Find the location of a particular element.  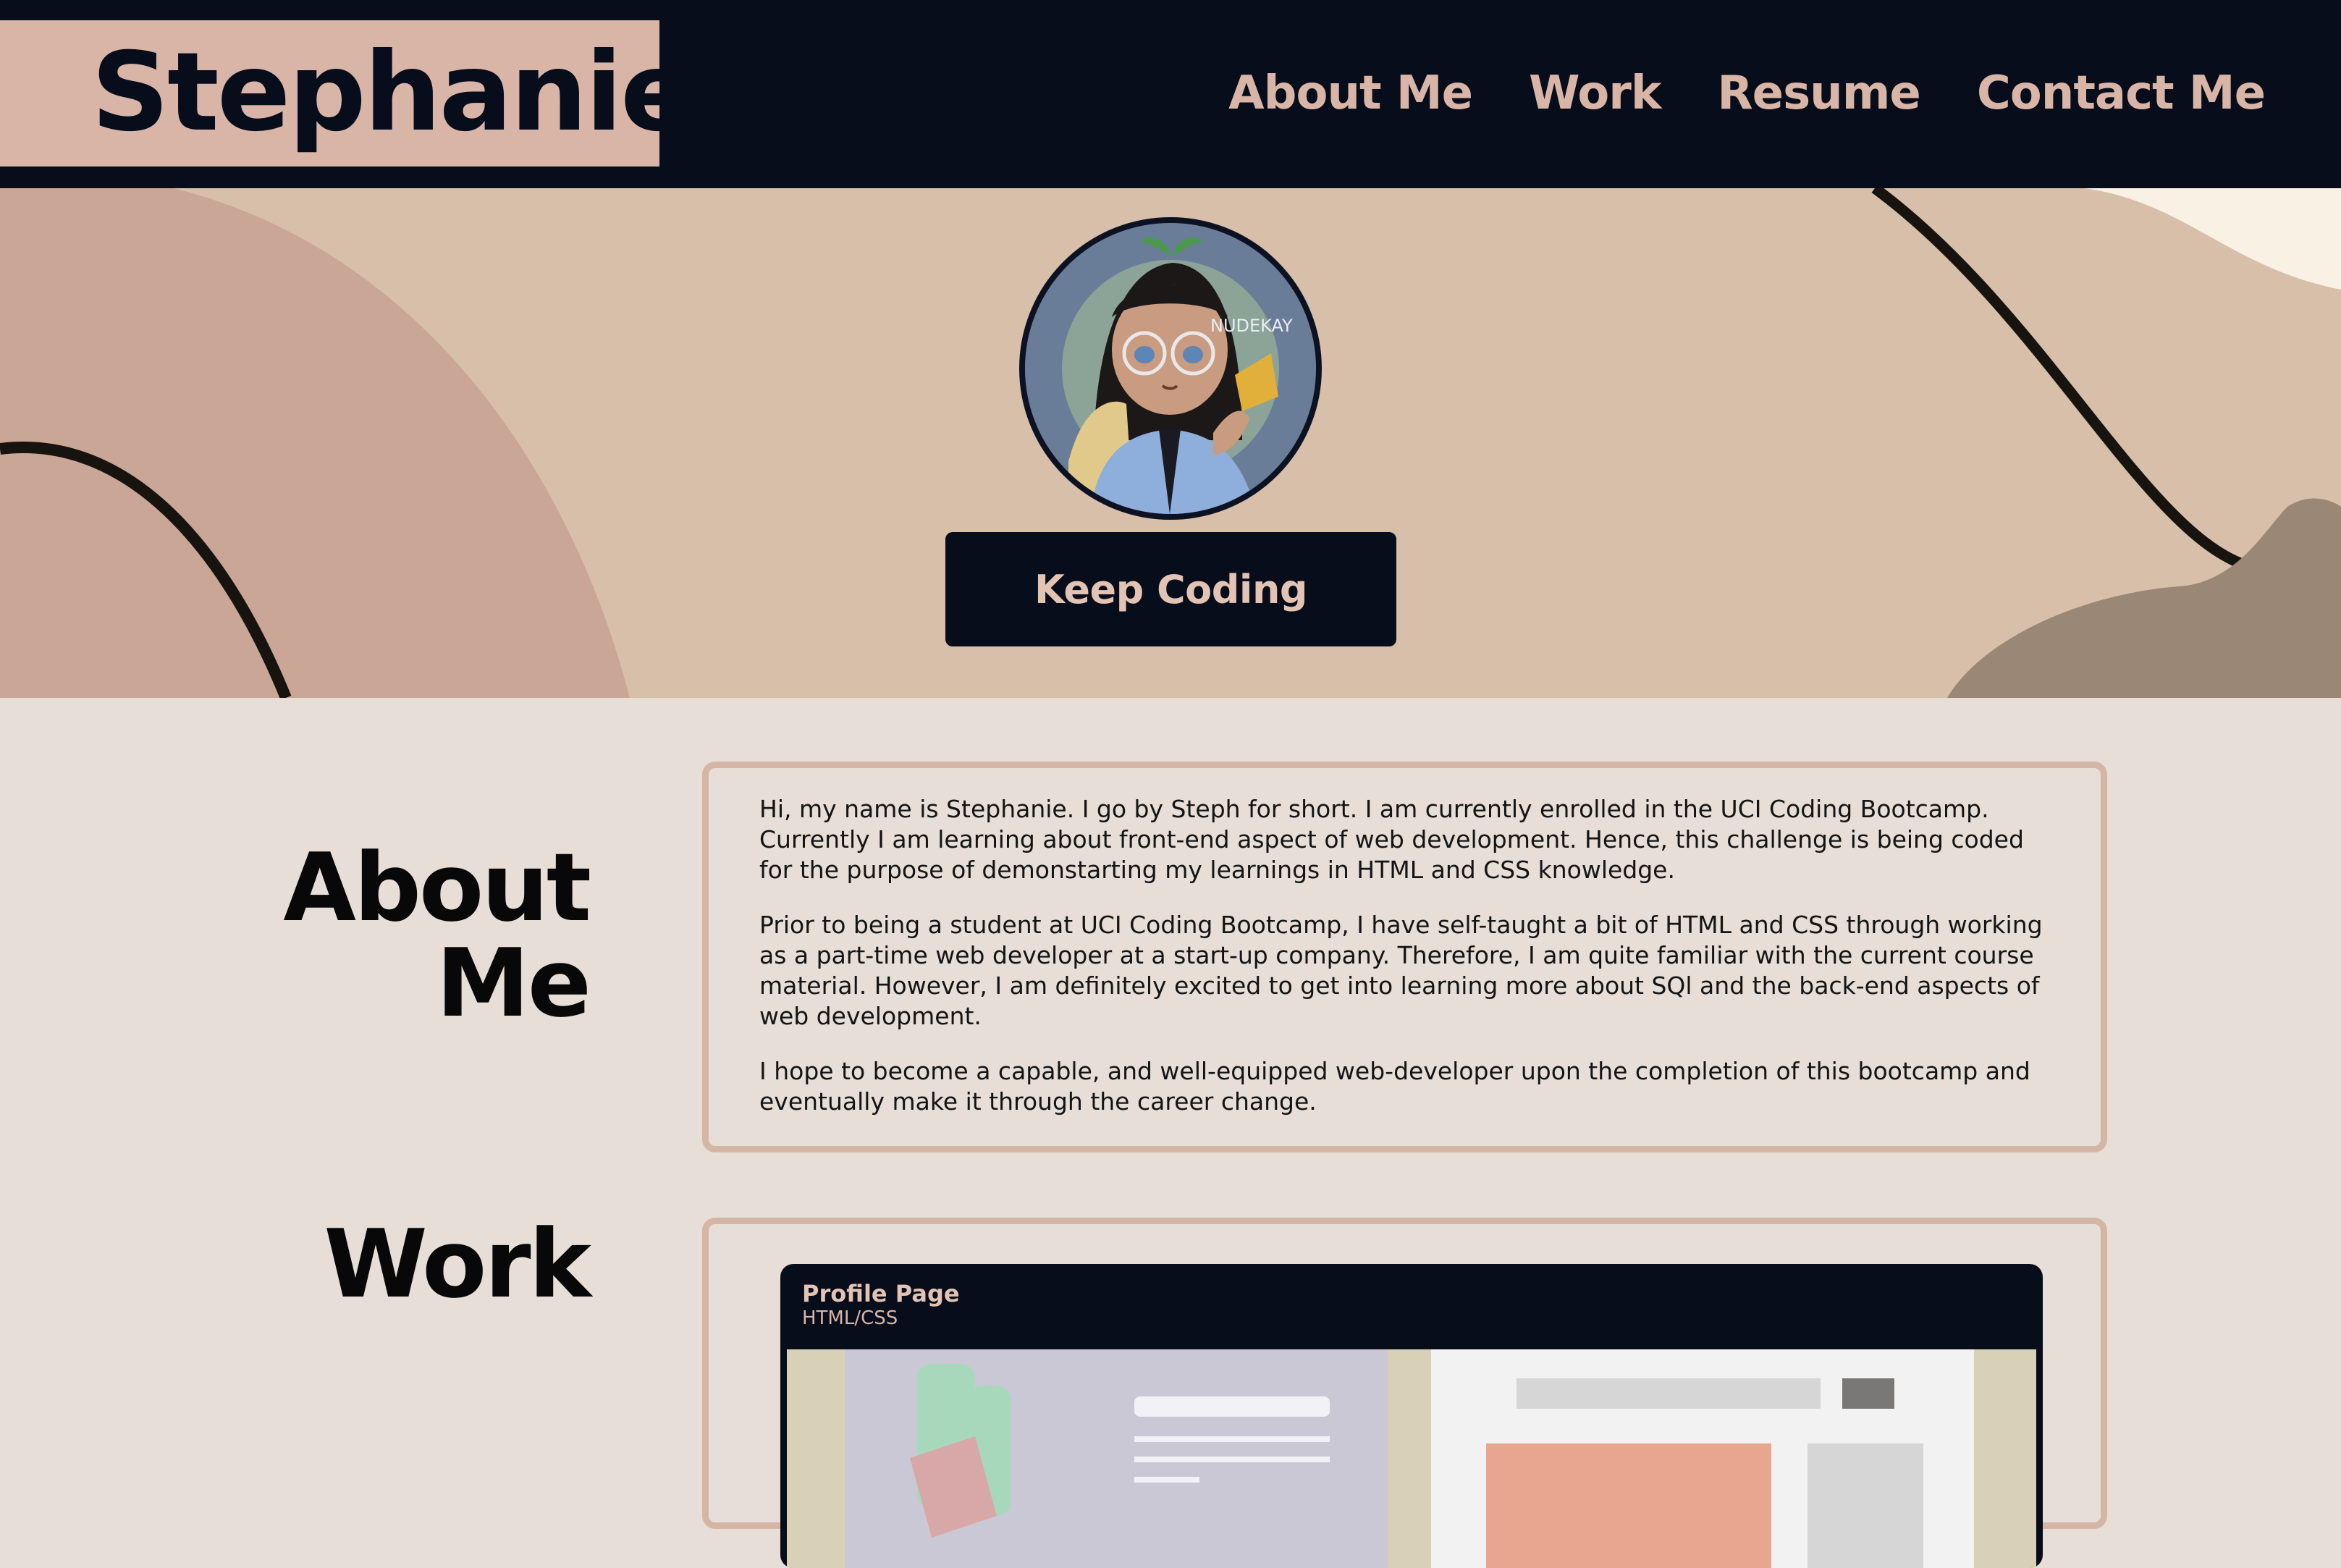

work-panel: Profile Page HTML/CSS is located at coordinates (1404, 1393).